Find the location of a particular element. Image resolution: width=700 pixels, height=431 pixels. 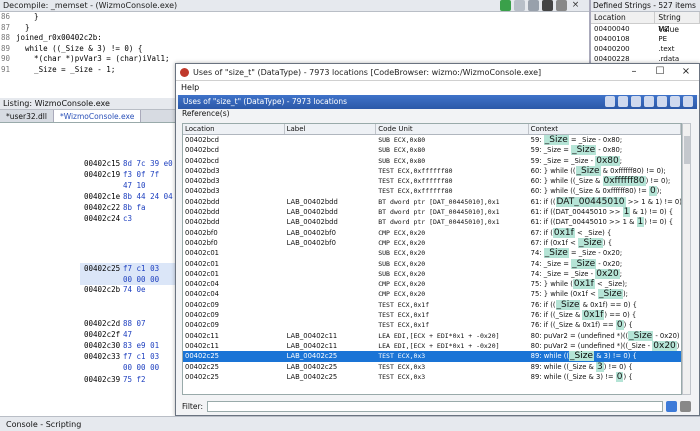

listing-row: 00402c39 75 f2 is located at coordinates (89, 379).